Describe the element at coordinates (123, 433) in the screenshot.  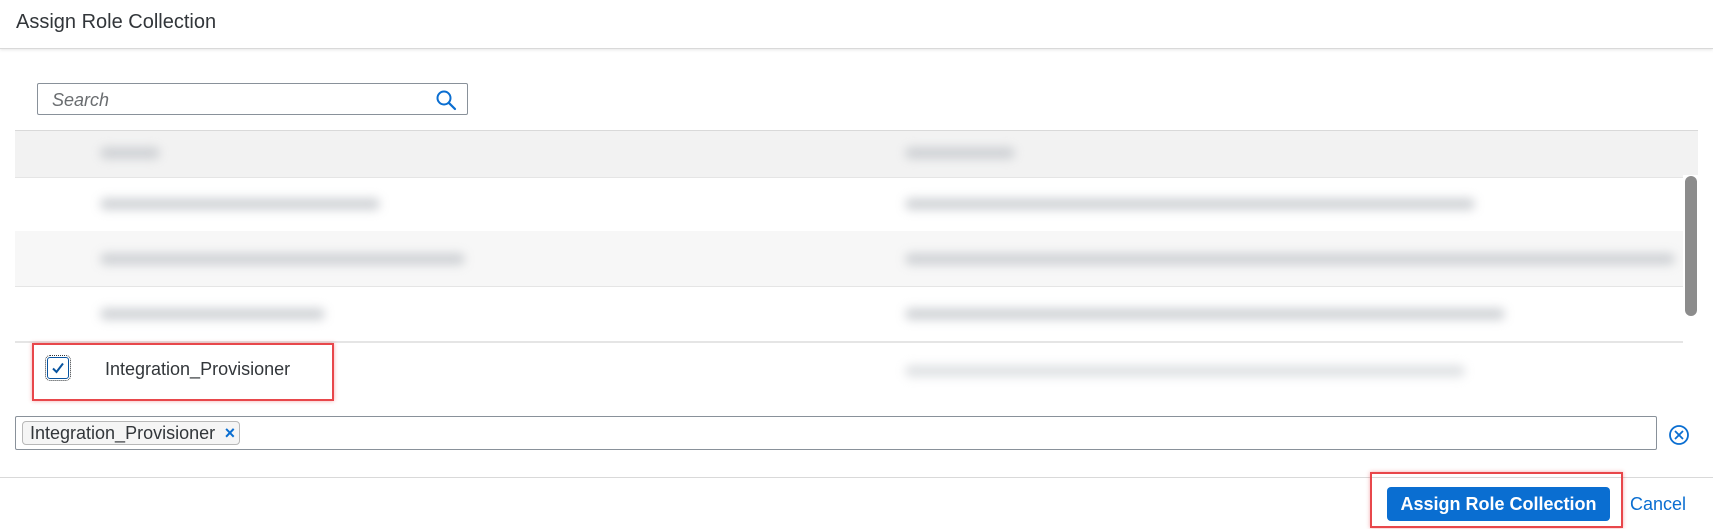
I see `token-label: Integration_Provisioner` at that location.